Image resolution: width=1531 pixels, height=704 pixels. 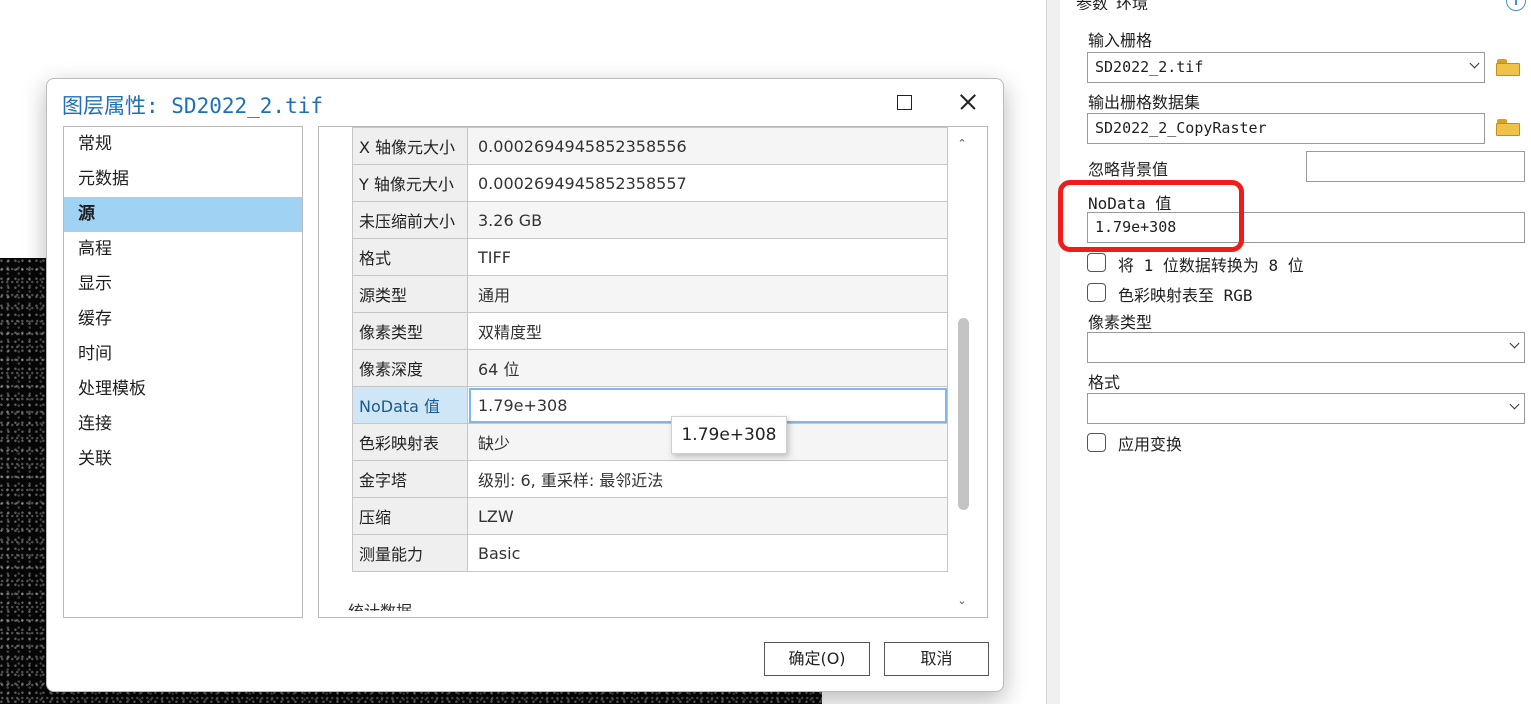 I want to click on nav-item-relates: 关联, so click(x=183, y=459).